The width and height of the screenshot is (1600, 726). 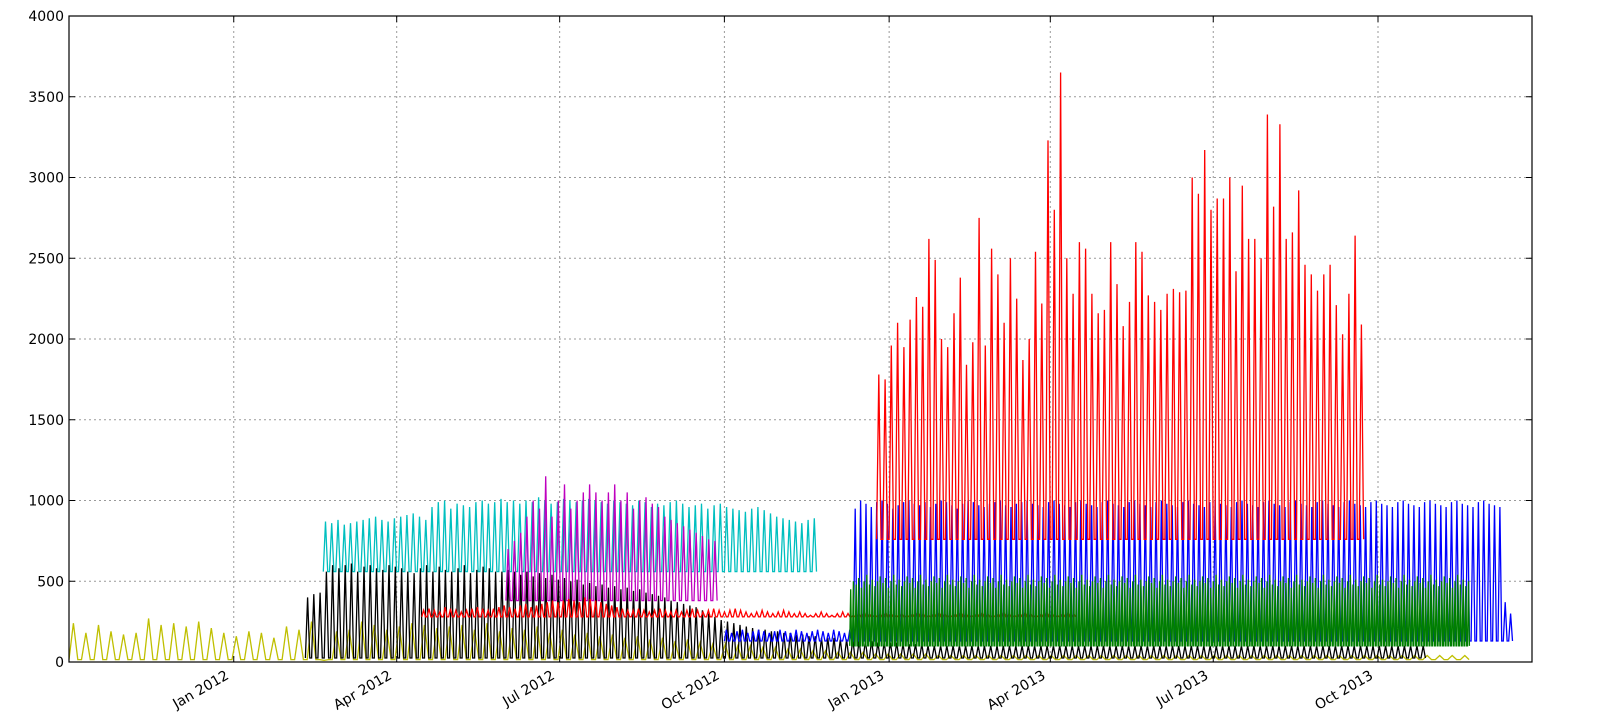 I want to click on x-tick-label: Jan 2013, so click(x=856, y=690).